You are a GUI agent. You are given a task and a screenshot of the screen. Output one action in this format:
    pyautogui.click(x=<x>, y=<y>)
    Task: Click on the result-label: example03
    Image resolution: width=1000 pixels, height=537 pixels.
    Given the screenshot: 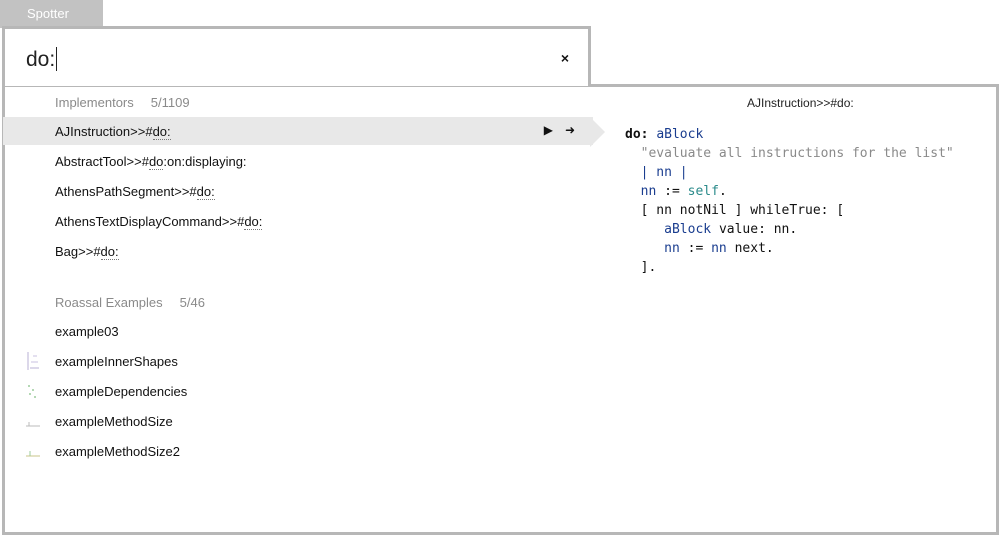 What is the action you would take?
    pyautogui.click(x=87, y=331)
    